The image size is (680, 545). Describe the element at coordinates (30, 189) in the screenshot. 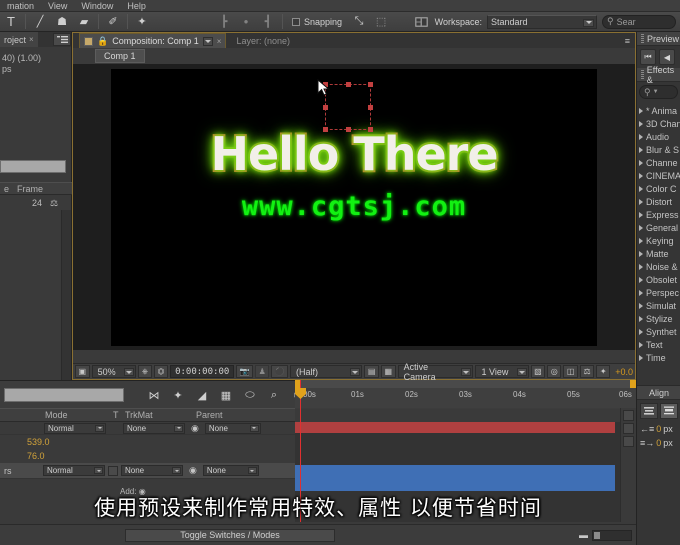

I see `column-frame: Frame` at that location.